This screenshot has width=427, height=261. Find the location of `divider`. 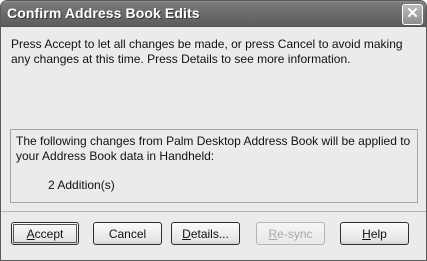

divider is located at coordinates (213, 211).